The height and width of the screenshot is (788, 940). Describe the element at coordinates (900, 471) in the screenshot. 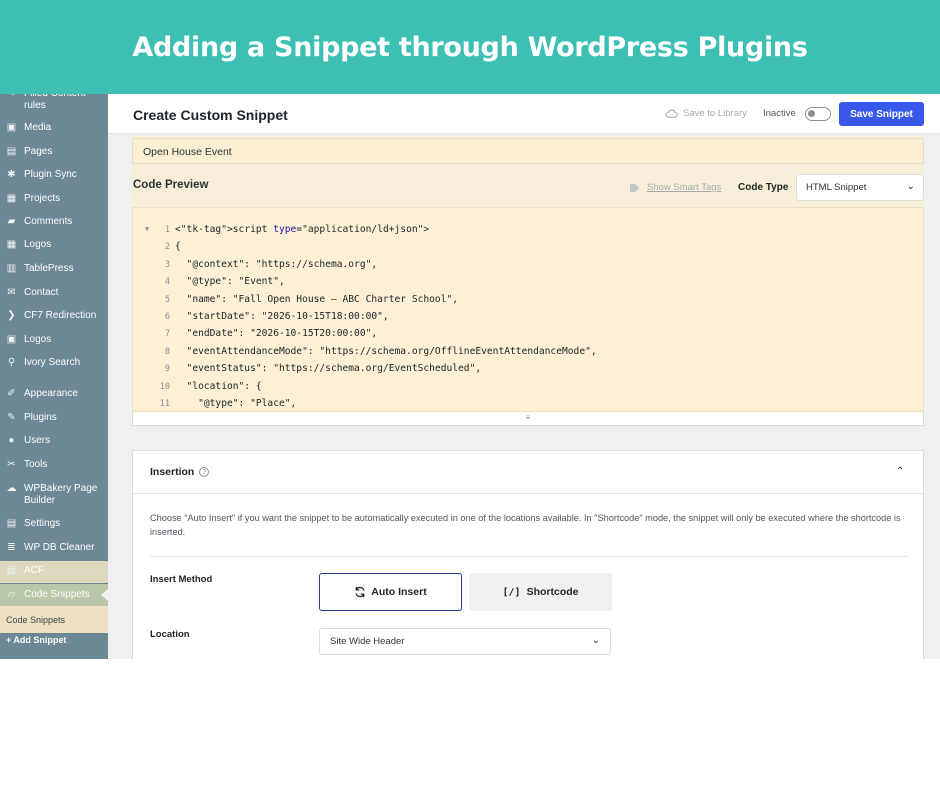

I see `chevron-up-icon: ⌃` at that location.